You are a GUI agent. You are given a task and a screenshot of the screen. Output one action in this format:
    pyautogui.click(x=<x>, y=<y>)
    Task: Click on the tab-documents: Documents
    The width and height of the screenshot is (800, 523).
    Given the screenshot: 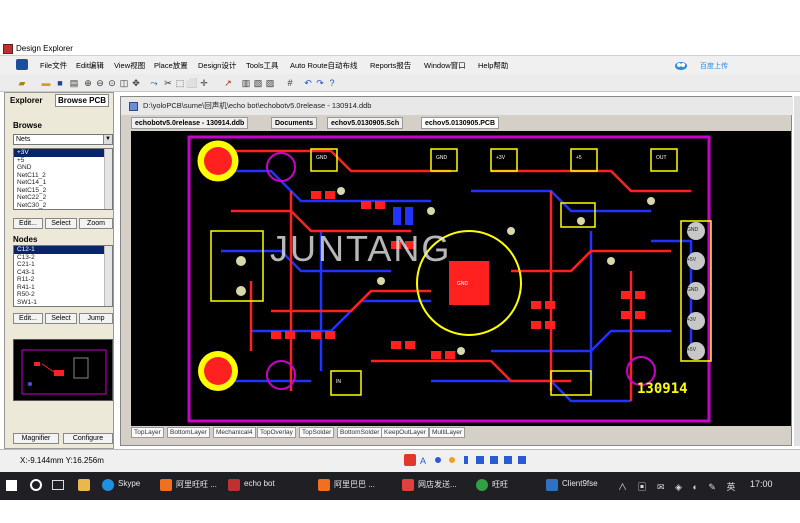 What is the action you would take?
    pyautogui.click(x=294, y=123)
    